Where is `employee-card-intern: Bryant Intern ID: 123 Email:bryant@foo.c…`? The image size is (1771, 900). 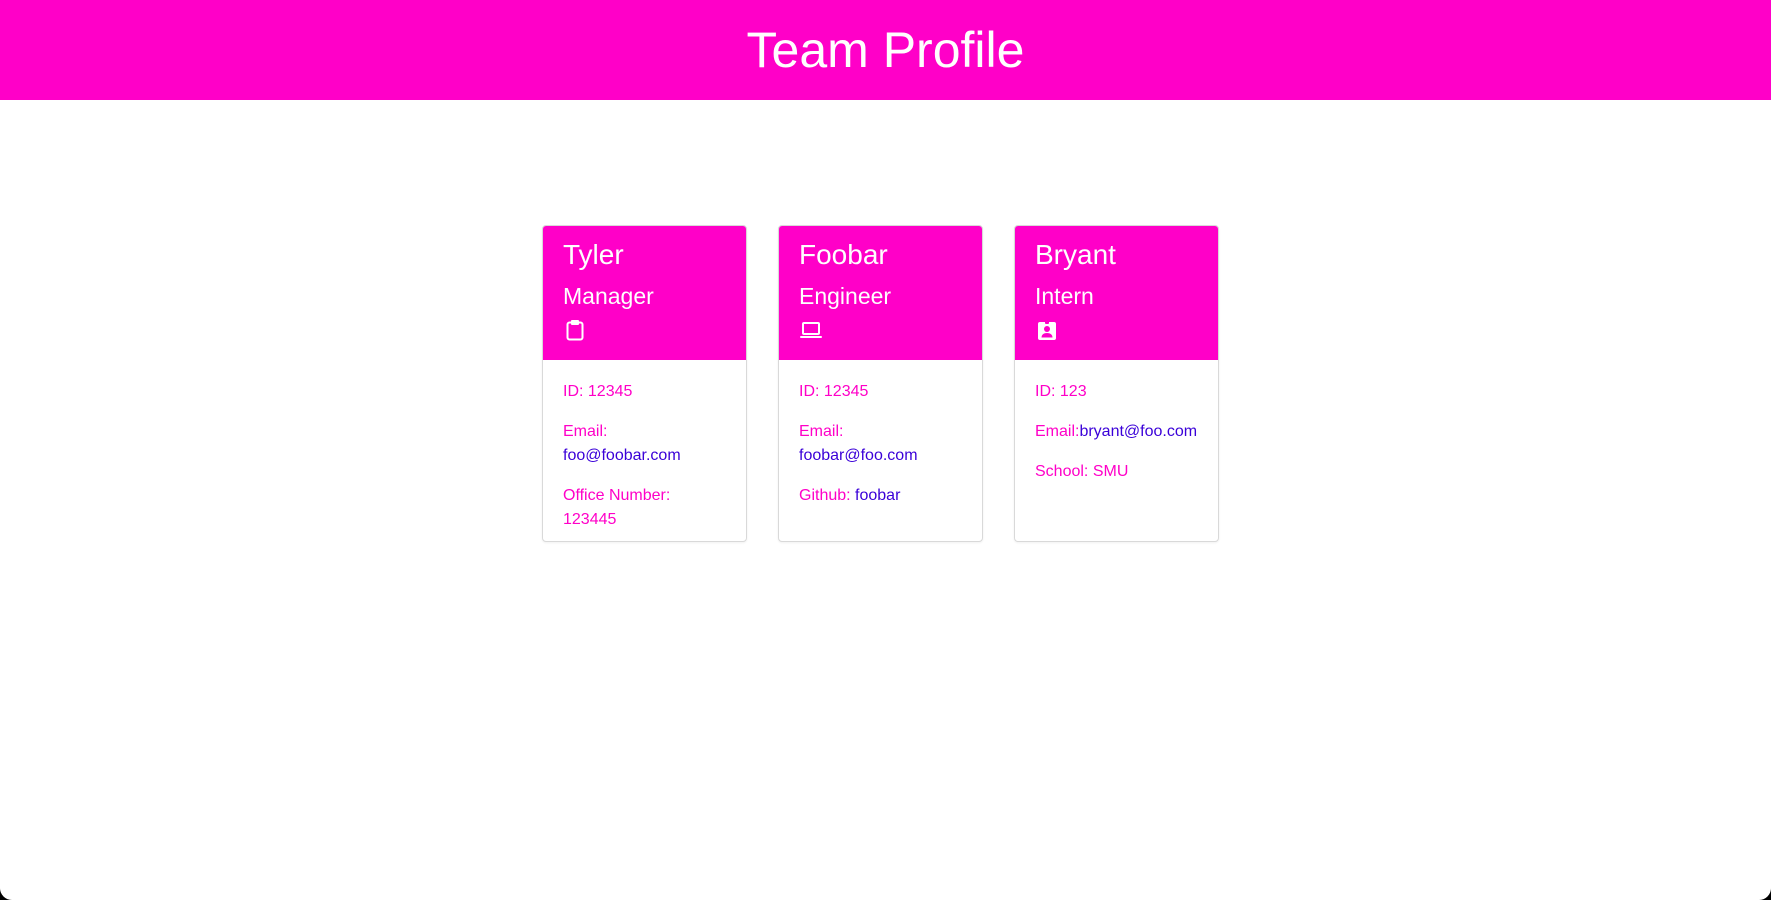
employee-card-intern: Bryant Intern ID: 123 Email:bryant@foo.c… is located at coordinates (1116, 383).